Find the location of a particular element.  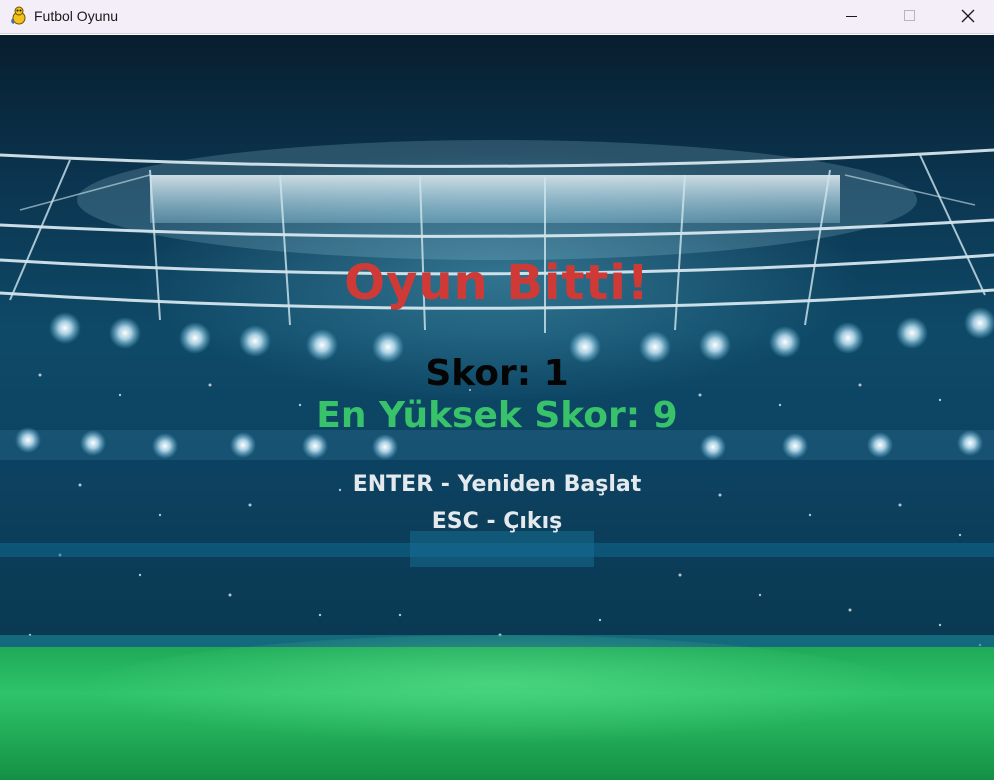

title-bar: Futbol Oyunu is located at coordinates (497, 17).